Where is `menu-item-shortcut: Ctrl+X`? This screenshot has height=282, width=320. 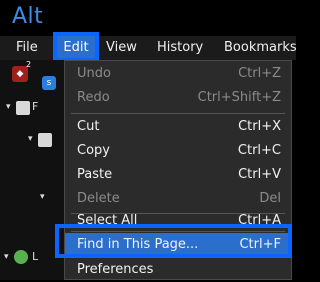 menu-item-shortcut: Ctrl+X is located at coordinates (259, 126).